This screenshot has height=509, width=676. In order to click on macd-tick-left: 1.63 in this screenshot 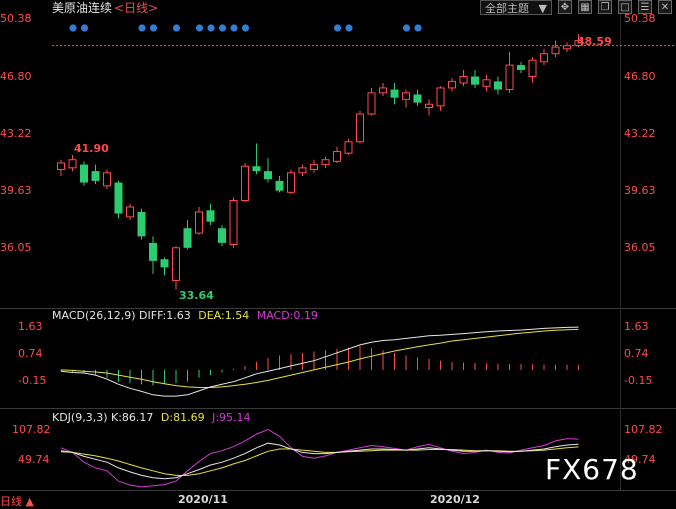, I will do `click(30, 326)`.